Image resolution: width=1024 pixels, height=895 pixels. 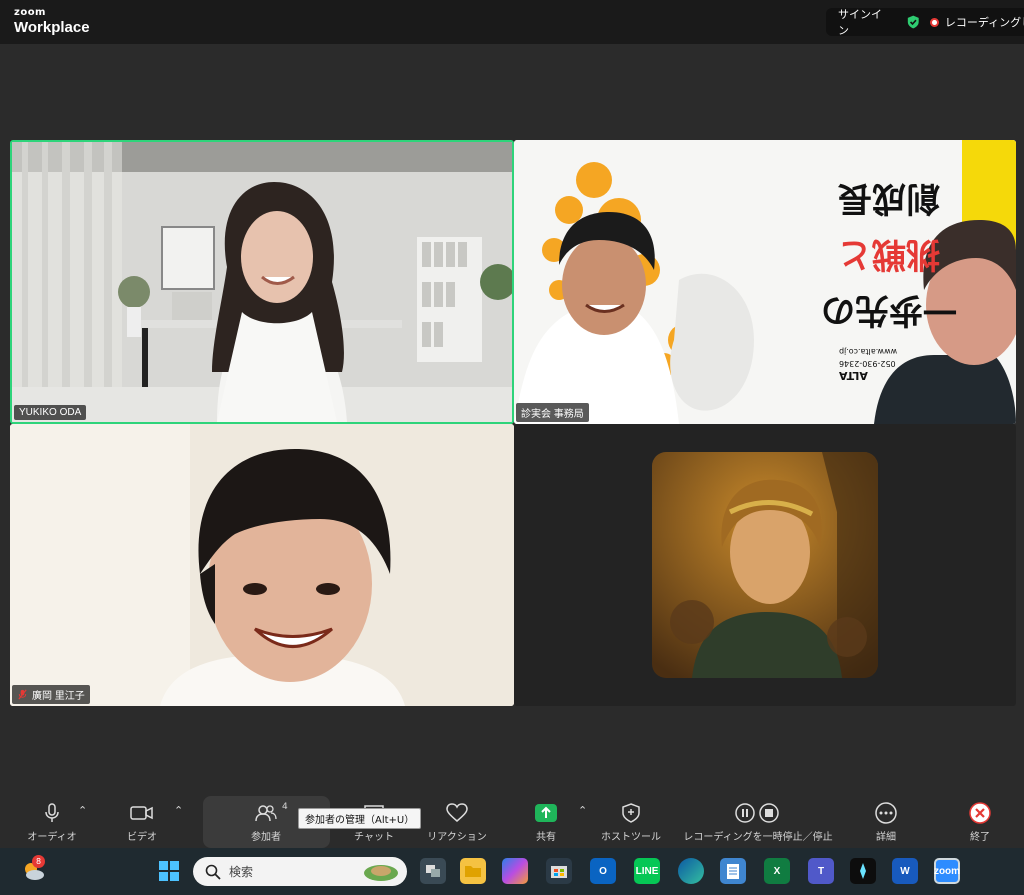 What do you see at coordinates (178, 810) in the screenshot?
I see `video-options-caret-icon: ⌃` at bounding box center [178, 810].